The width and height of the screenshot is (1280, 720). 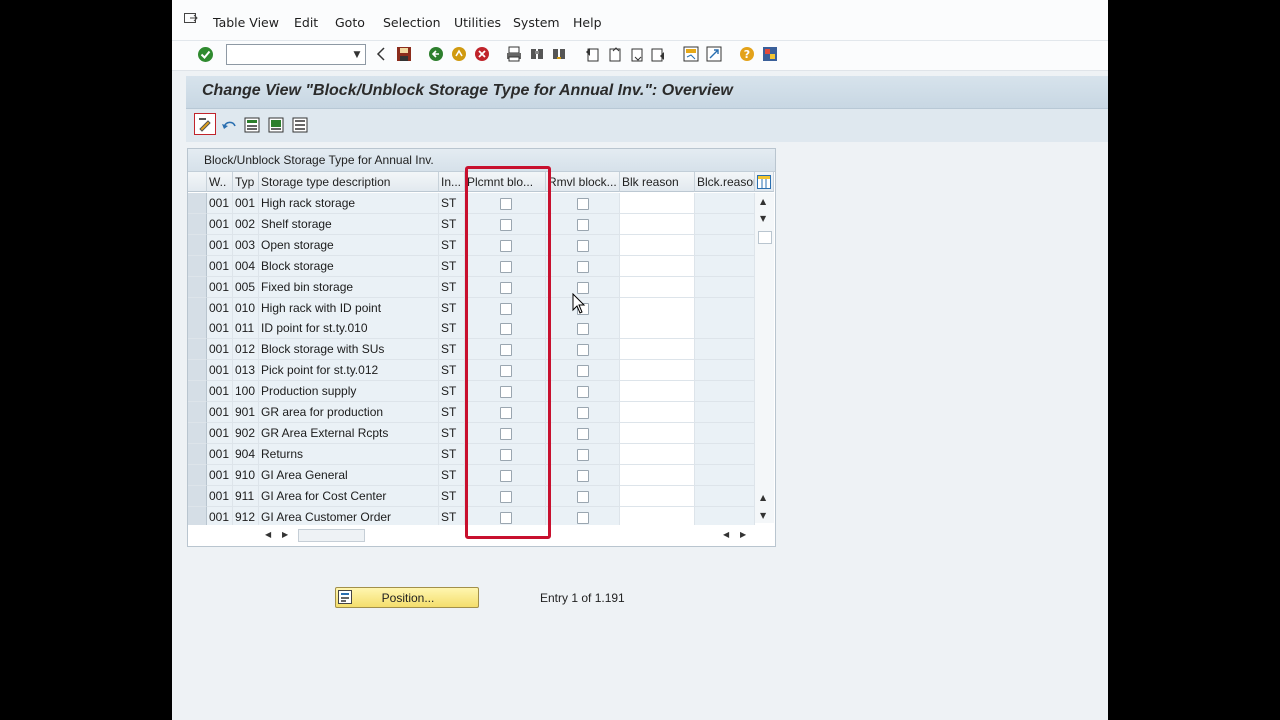 What do you see at coordinates (514, 54) in the screenshot?
I see `print-icon` at bounding box center [514, 54].